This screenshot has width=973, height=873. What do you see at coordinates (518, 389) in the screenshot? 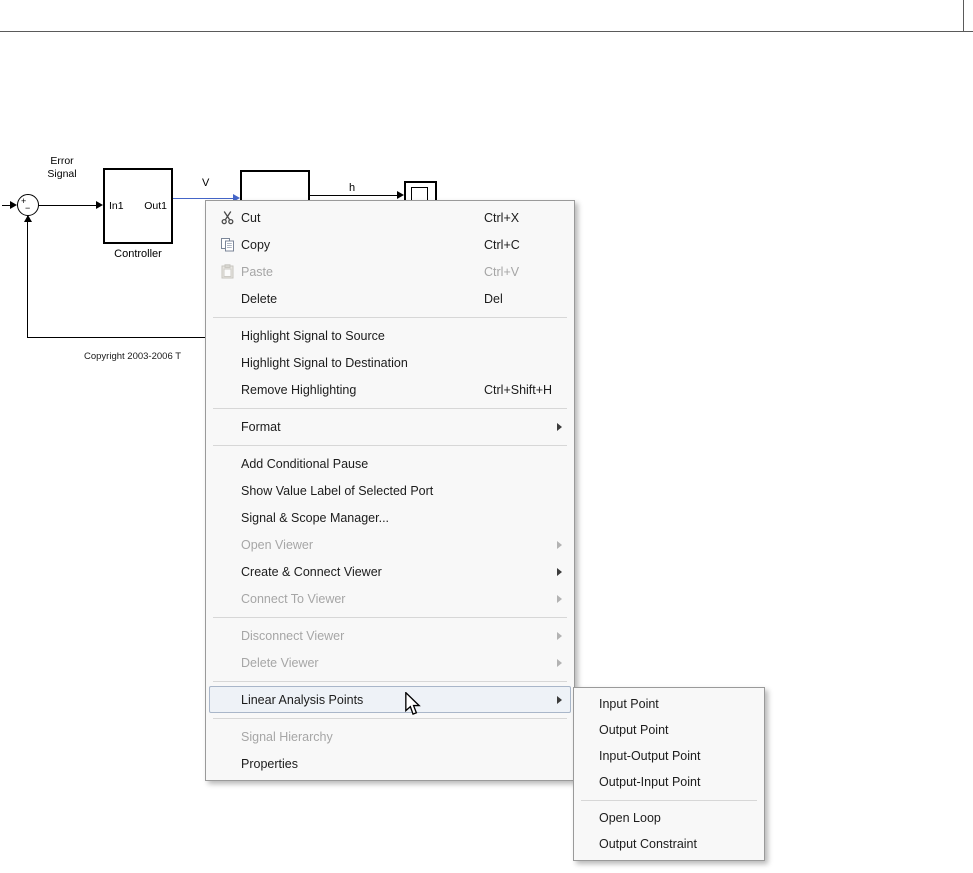
I see `menu-item-shortcut: Ctrl+Shift+H` at bounding box center [518, 389].